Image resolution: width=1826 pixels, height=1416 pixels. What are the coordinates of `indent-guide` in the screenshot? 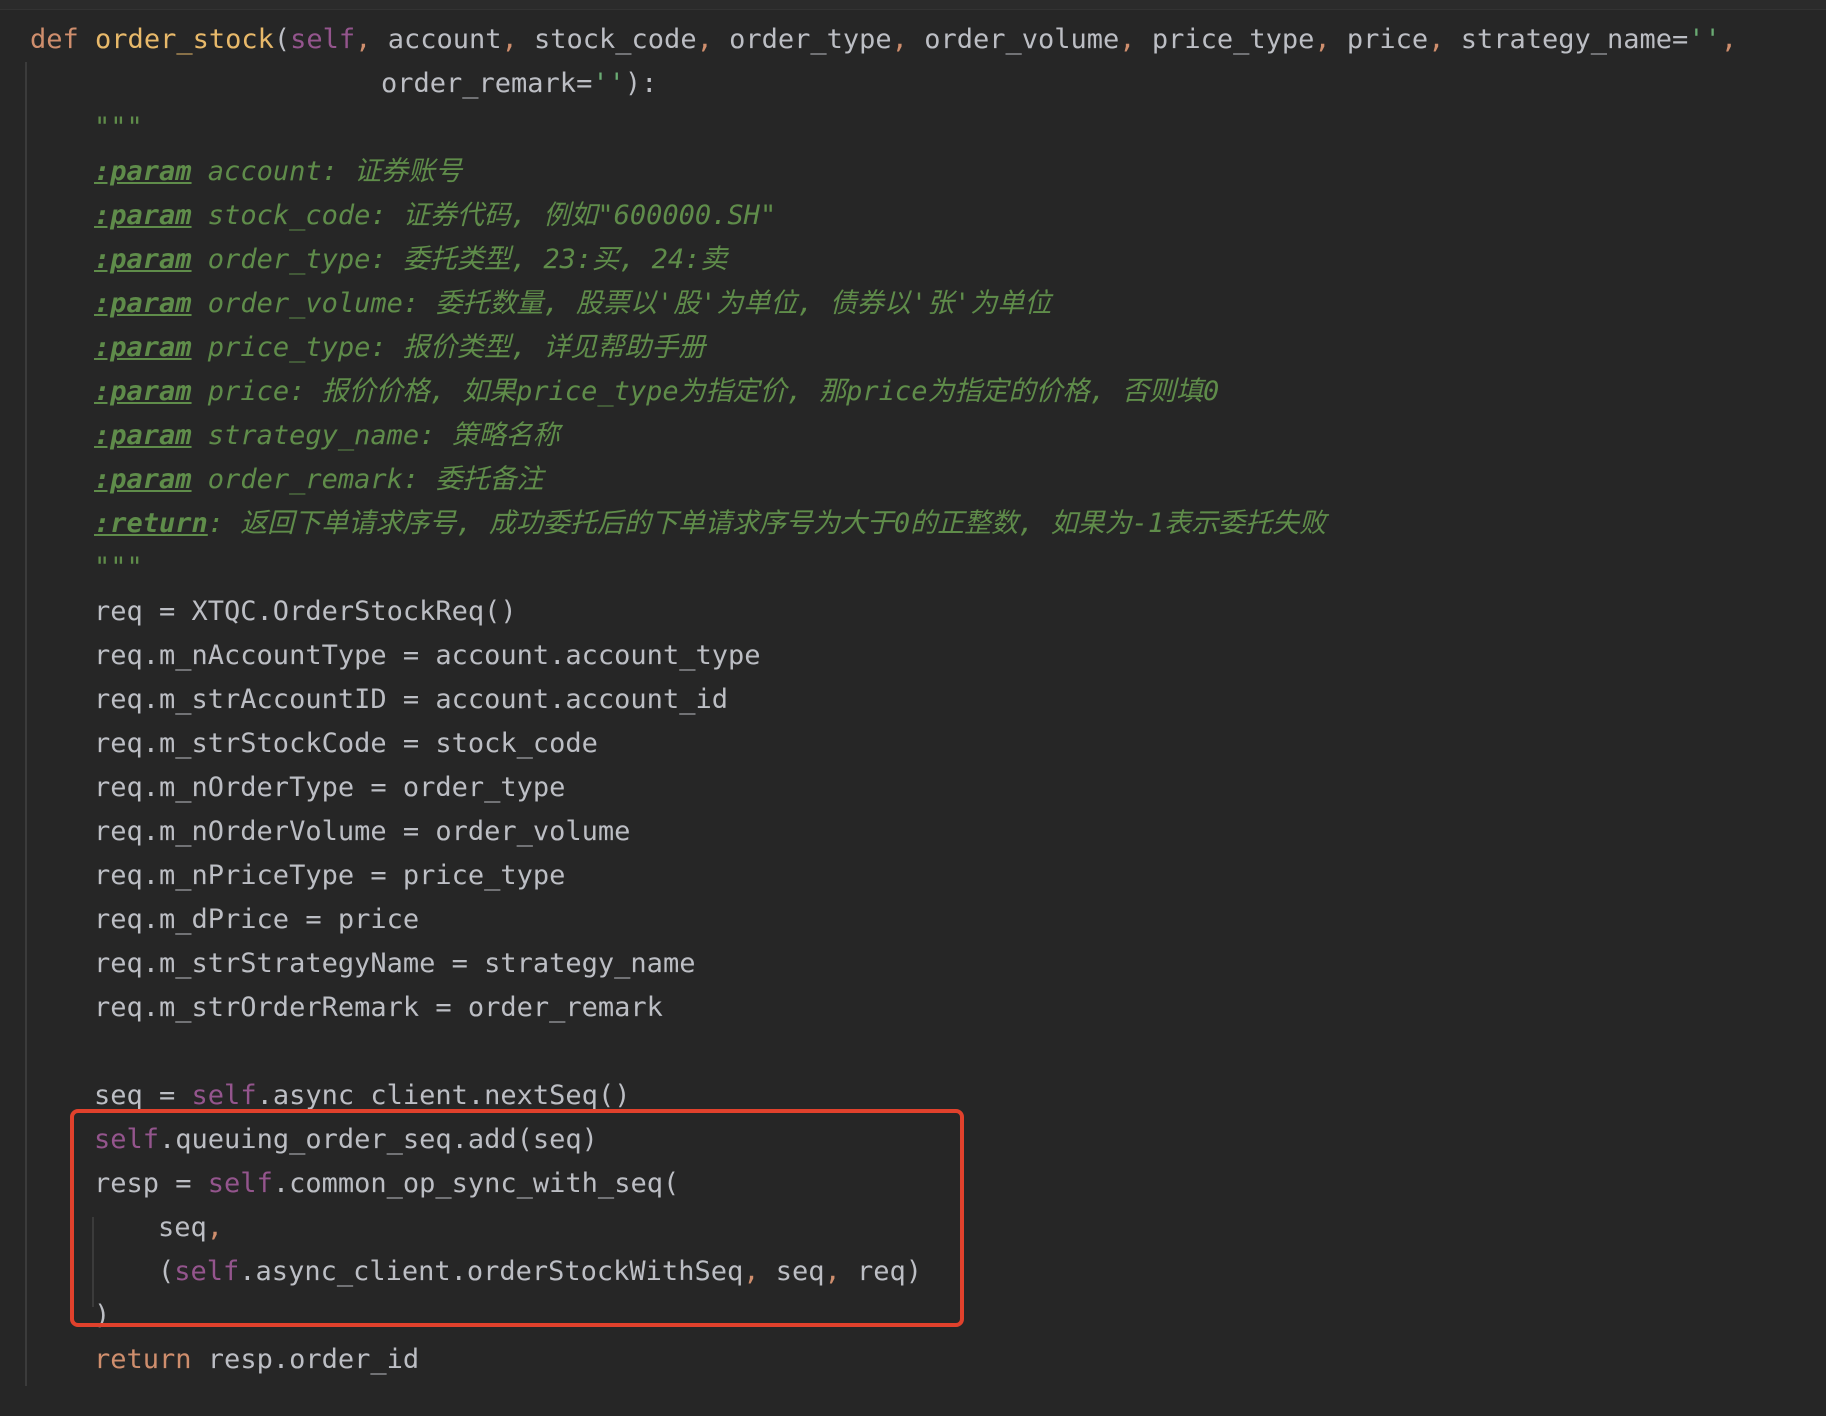 It's located at (26, 724).